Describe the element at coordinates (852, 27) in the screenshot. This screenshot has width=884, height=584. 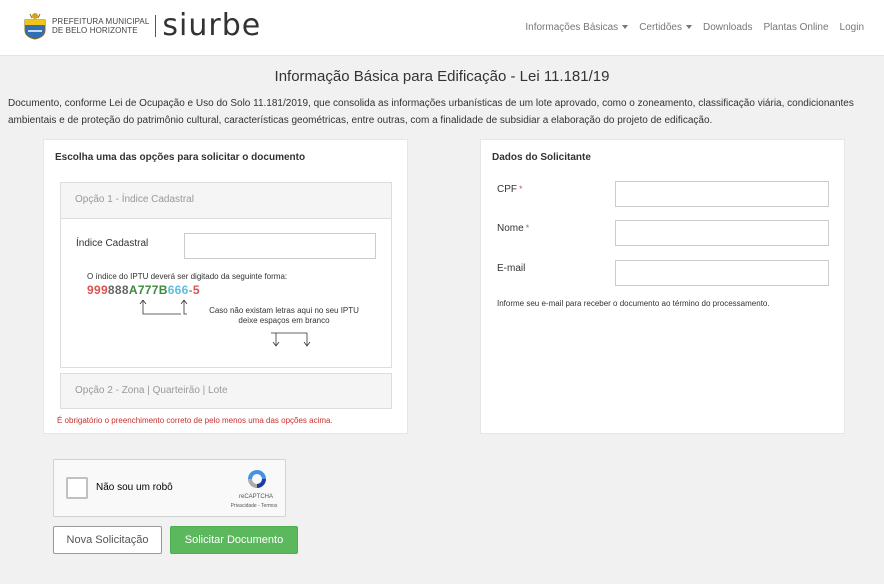
I see `nav-item-login: Login` at that location.